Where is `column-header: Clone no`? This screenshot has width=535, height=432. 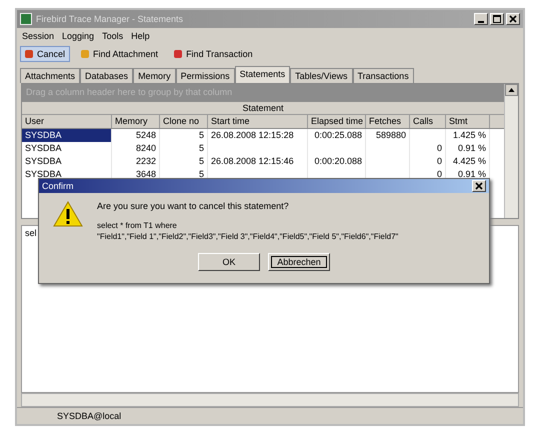 column-header: Clone no is located at coordinates (184, 121).